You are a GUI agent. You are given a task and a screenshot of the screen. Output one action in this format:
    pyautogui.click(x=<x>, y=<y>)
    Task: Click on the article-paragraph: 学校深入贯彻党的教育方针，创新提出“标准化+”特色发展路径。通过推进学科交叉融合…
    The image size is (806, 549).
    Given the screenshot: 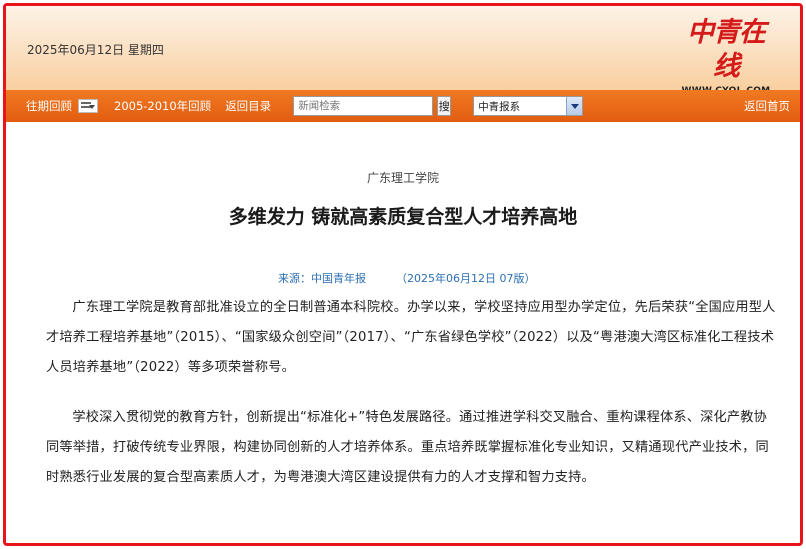 What is the action you would take?
    pyautogui.click(x=407, y=447)
    